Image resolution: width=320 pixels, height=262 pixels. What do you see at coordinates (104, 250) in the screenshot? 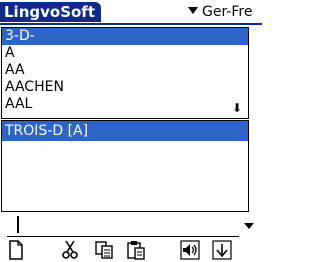
I see `copy-icon` at bounding box center [104, 250].